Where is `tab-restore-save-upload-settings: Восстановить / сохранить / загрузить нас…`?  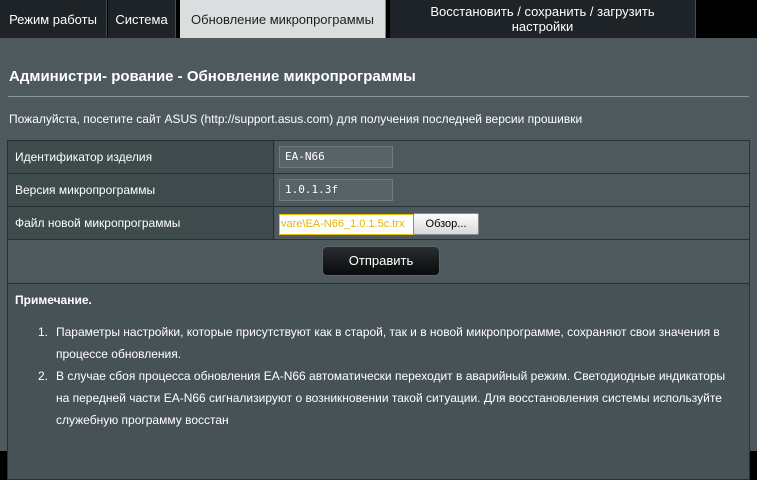 tab-restore-save-upload-settings: Восстановить / сохранить / загрузить нас… is located at coordinates (543, 19).